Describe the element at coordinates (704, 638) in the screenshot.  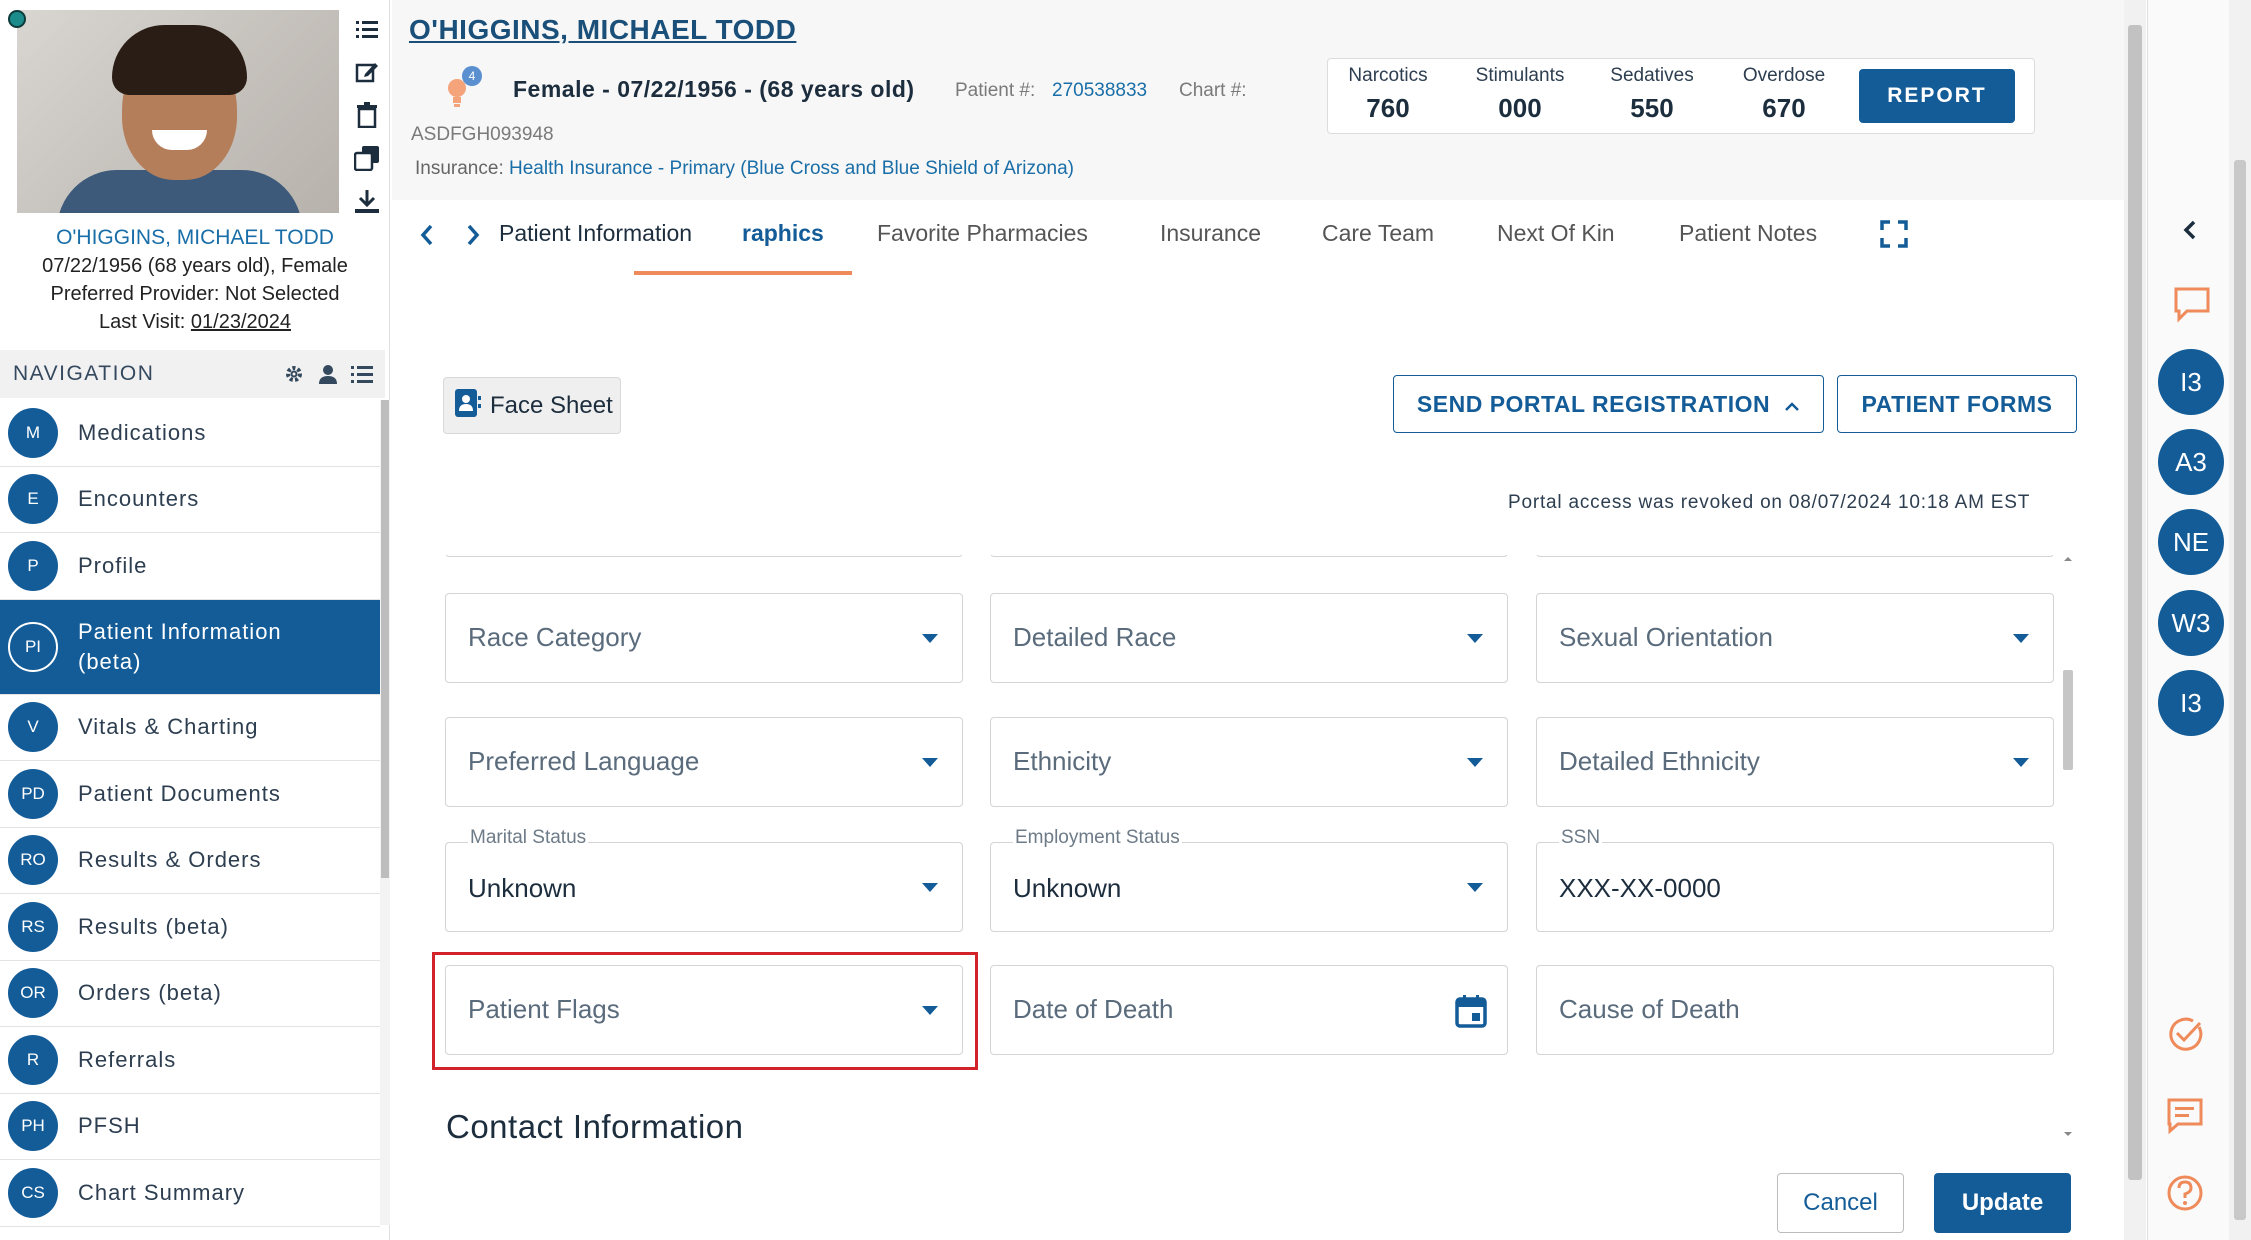
I see `race-category-select: Race Category` at that location.